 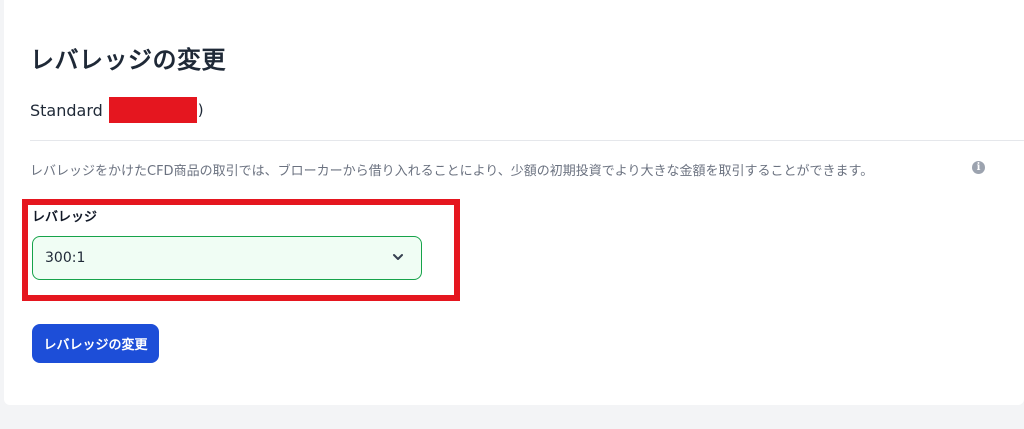 I want to click on chevron-down-icon, so click(x=398, y=257).